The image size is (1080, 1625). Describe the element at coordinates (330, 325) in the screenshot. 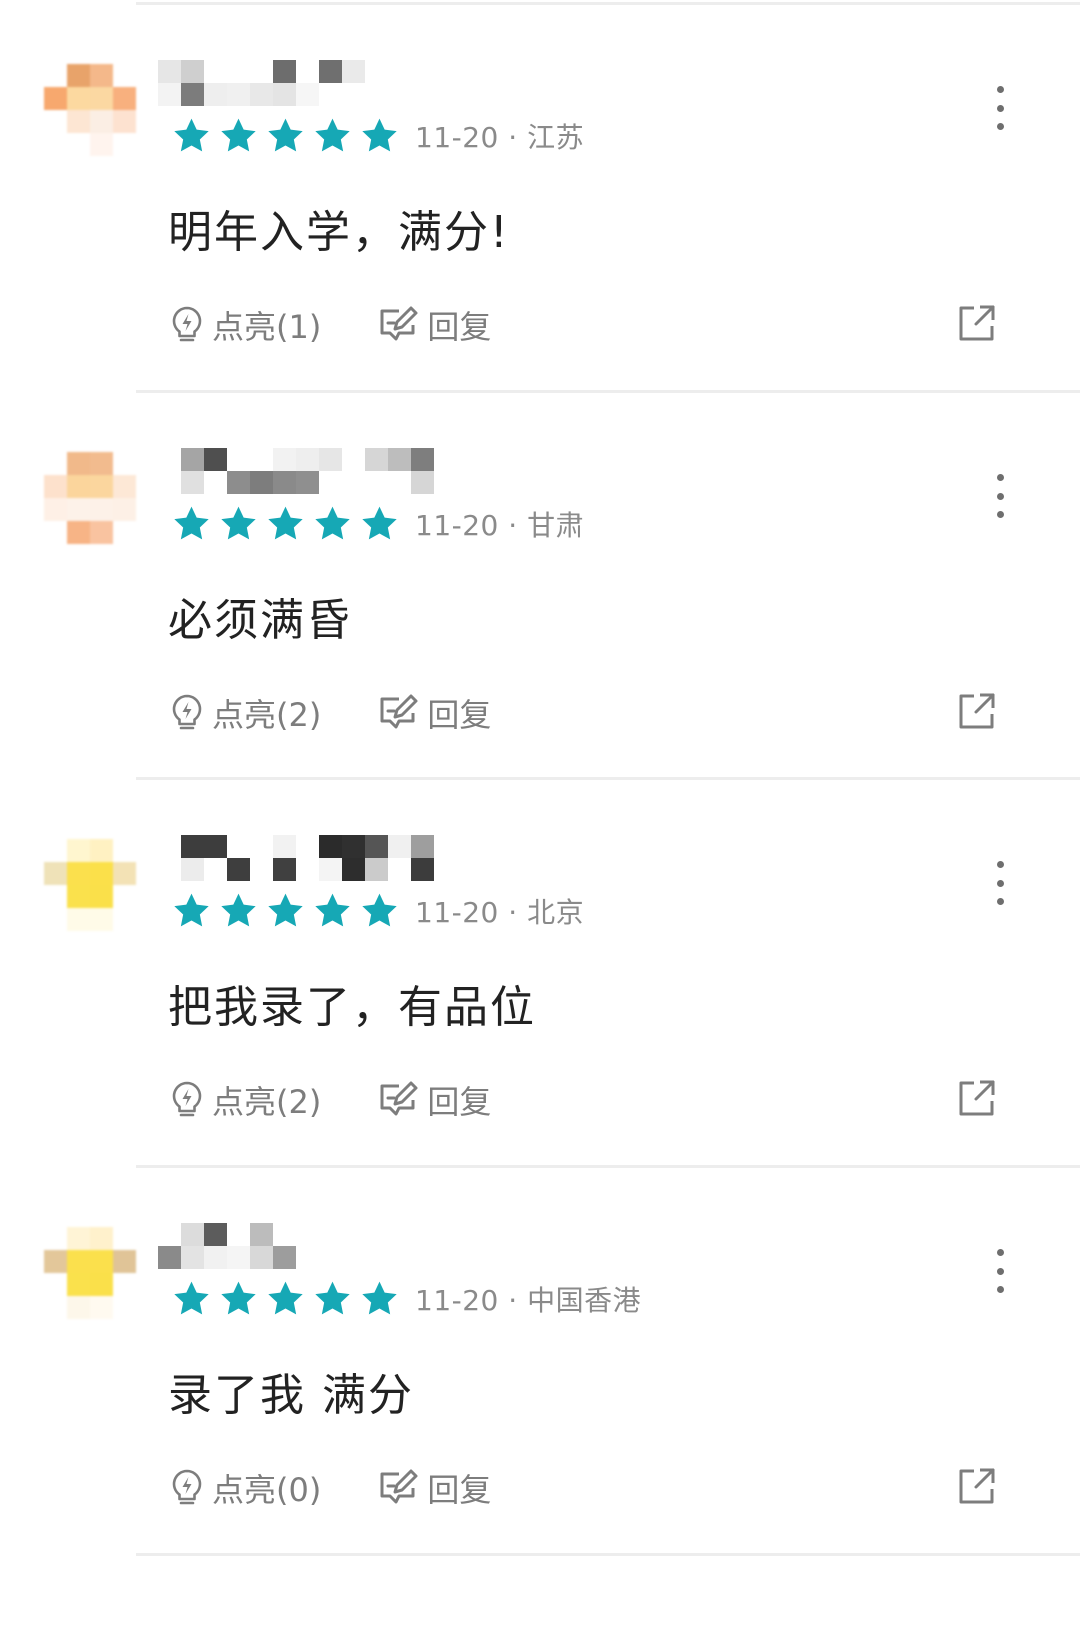

I see `comment-actions: 点亮(1) 回复` at that location.